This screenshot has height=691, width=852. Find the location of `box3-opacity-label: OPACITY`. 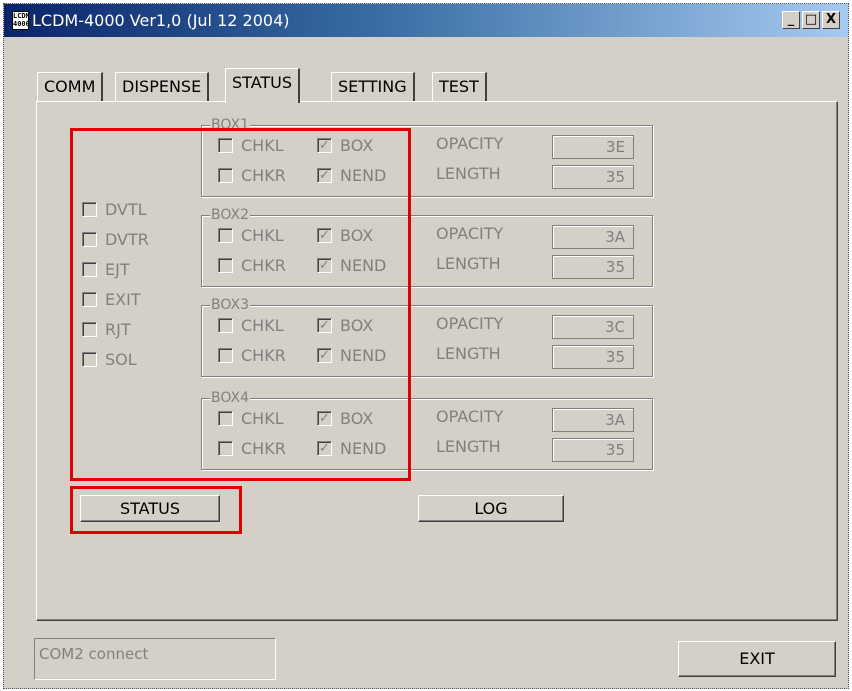

box3-opacity-label: OPACITY is located at coordinates (470, 323).